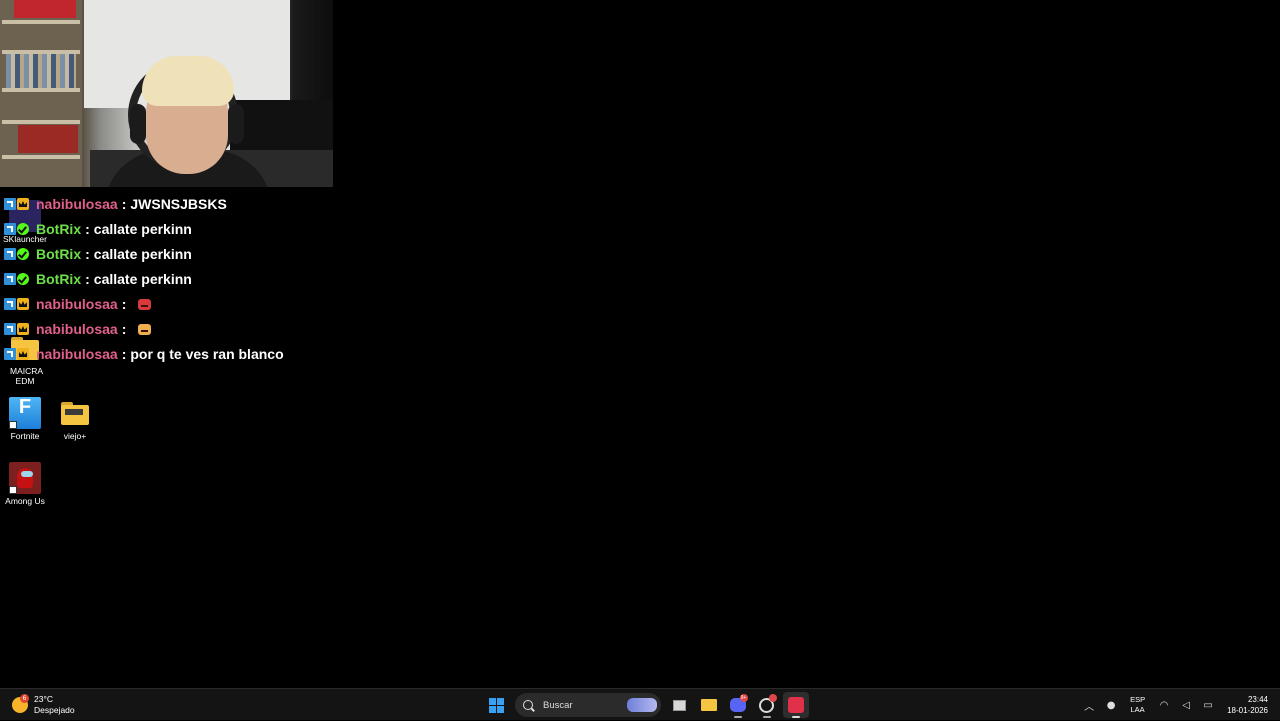 The width and height of the screenshot is (1280, 721). What do you see at coordinates (772, 698) in the screenshot?
I see `chrome-notification-dot` at bounding box center [772, 698].